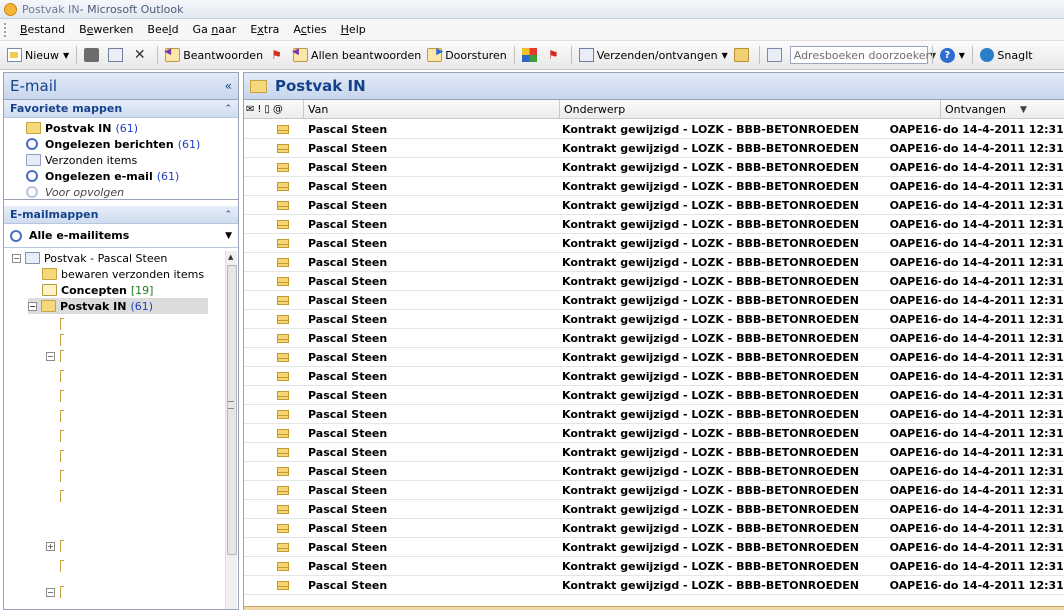 The width and height of the screenshot is (1064, 610). What do you see at coordinates (962, 55) in the screenshot?
I see `help-dropdown-icon: ▼` at bounding box center [962, 55].